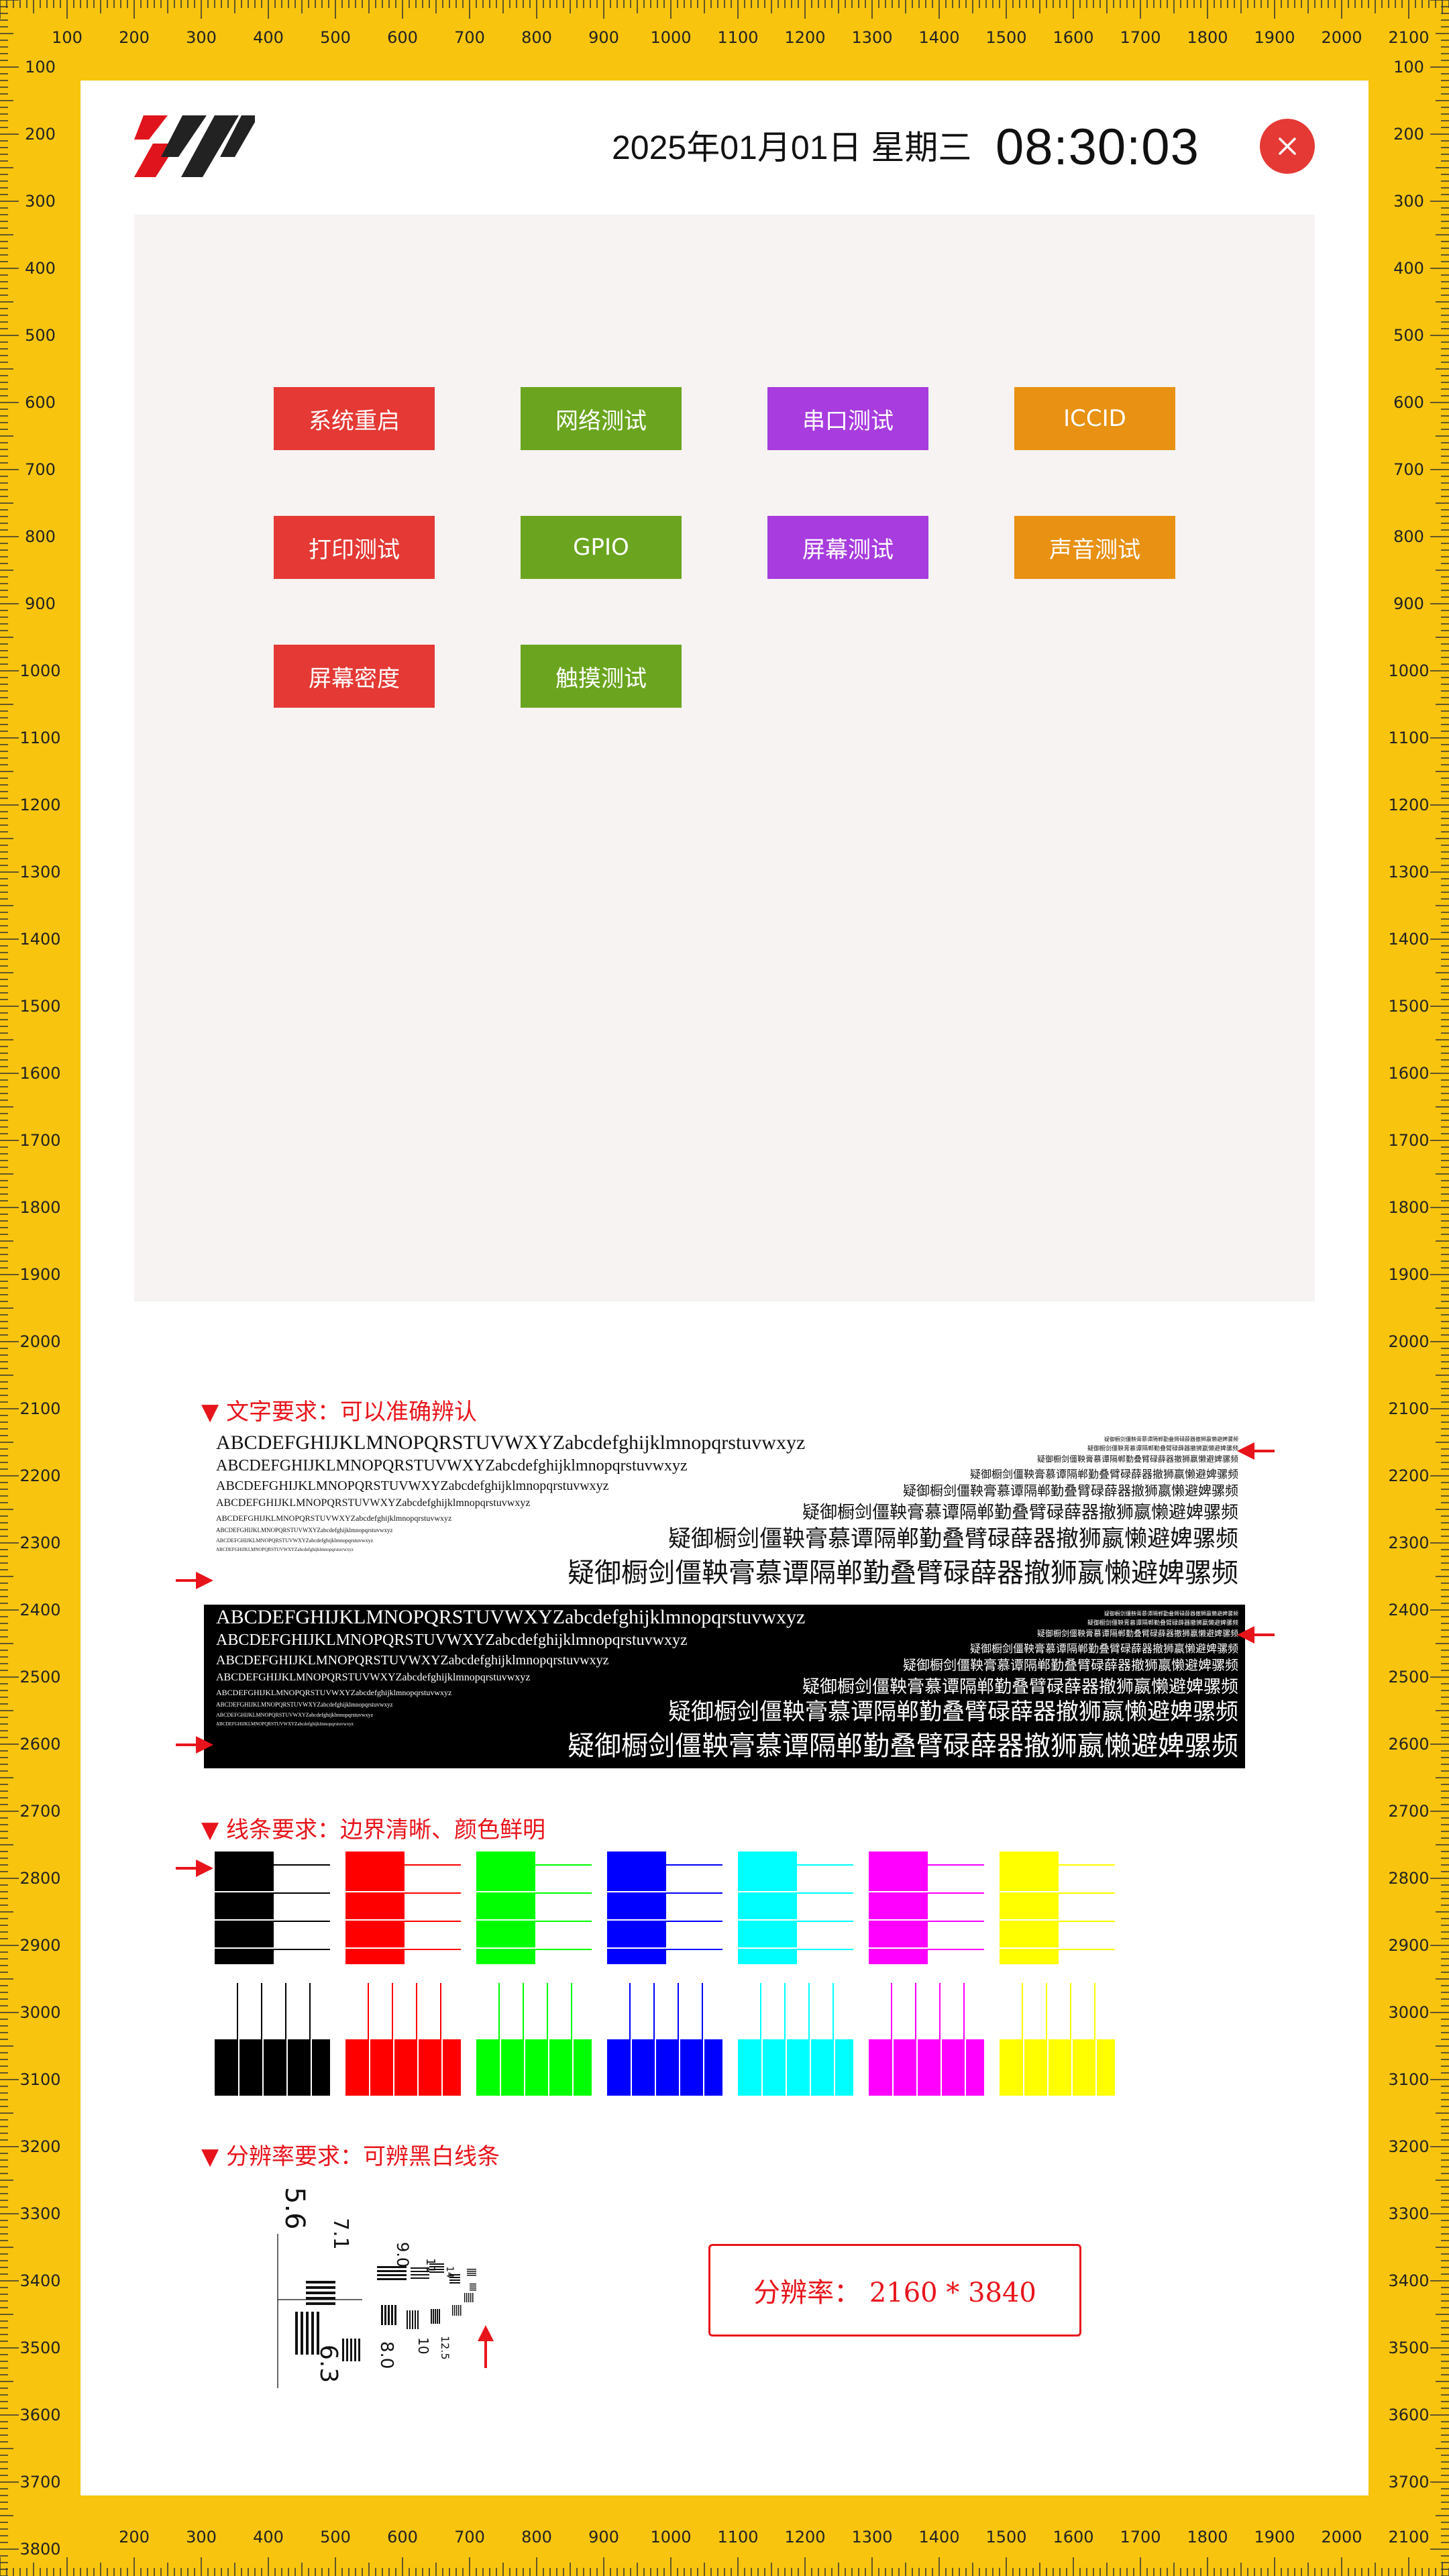 The height and width of the screenshot is (2576, 1449). What do you see at coordinates (469, 37) in the screenshot?
I see `ruler-label: 700` at bounding box center [469, 37].